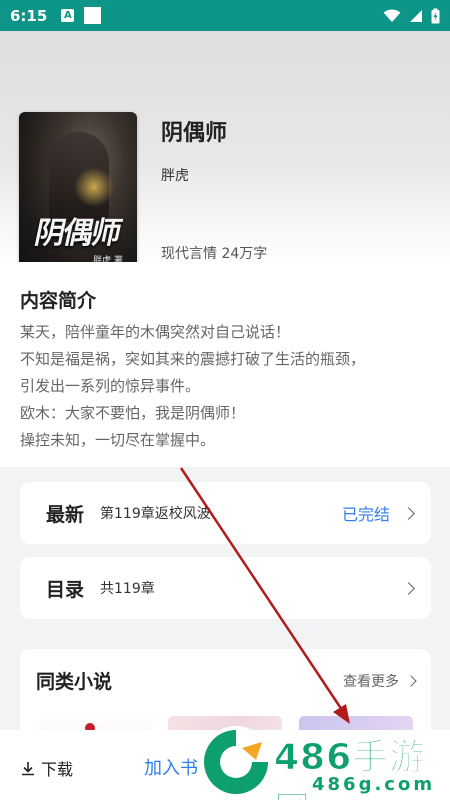 This screenshot has height=800, width=450. Describe the element at coordinates (127, 589) in the screenshot. I see `toc-chapter-count: 共119章` at that location.